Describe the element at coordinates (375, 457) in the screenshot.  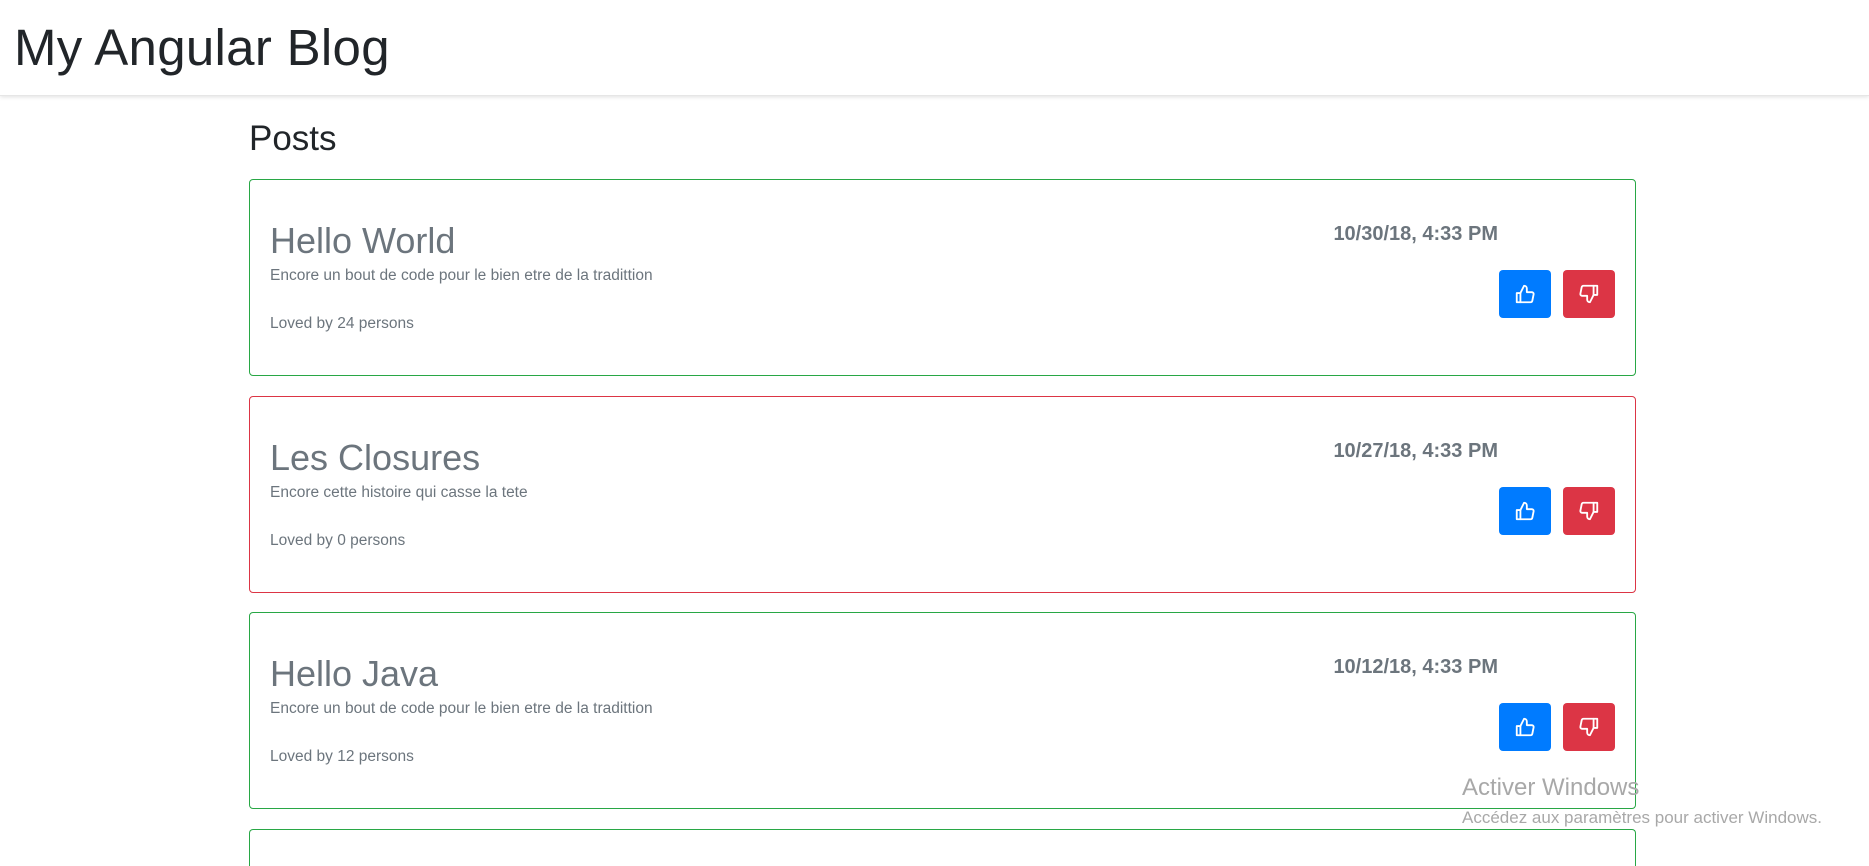
I see `post-title: Les Closures` at that location.